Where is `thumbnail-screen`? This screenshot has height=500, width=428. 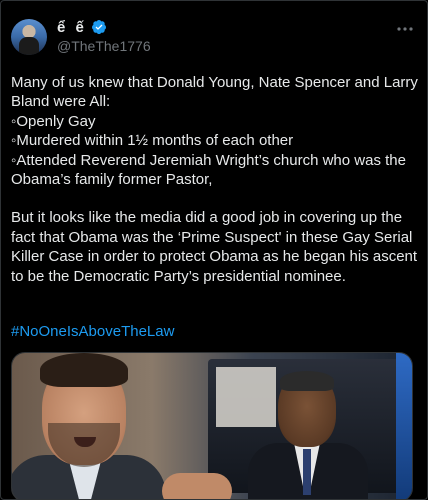 thumbnail-screen is located at coordinates (306, 429).